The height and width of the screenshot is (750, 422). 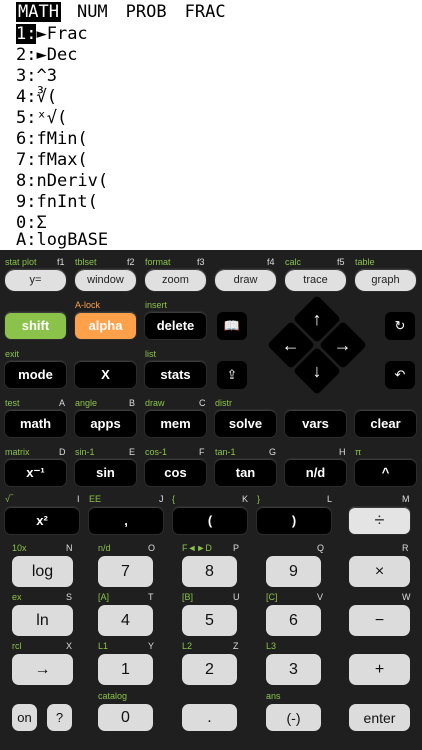 What do you see at coordinates (209, 620) in the screenshot?
I see `key-5: 5` at bounding box center [209, 620].